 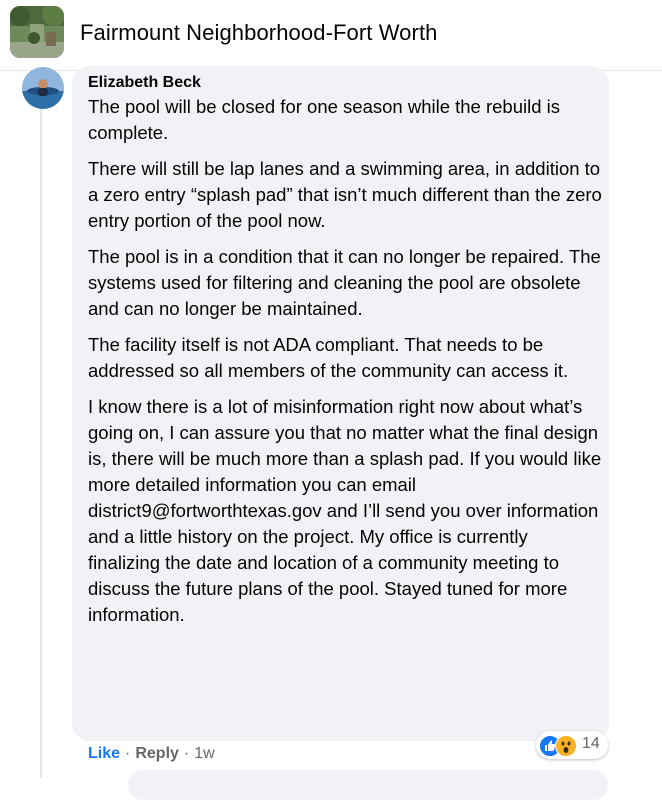 I want to click on reactions-badge: 14, so click(x=572, y=745).